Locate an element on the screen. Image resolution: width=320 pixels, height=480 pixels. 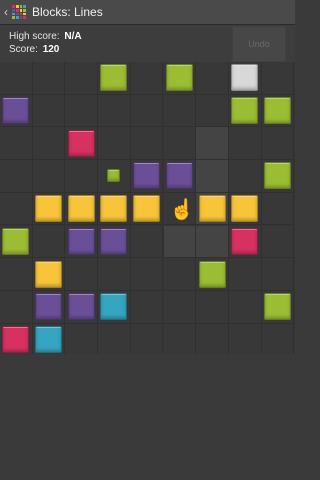
white-block is located at coordinates (245, 78).